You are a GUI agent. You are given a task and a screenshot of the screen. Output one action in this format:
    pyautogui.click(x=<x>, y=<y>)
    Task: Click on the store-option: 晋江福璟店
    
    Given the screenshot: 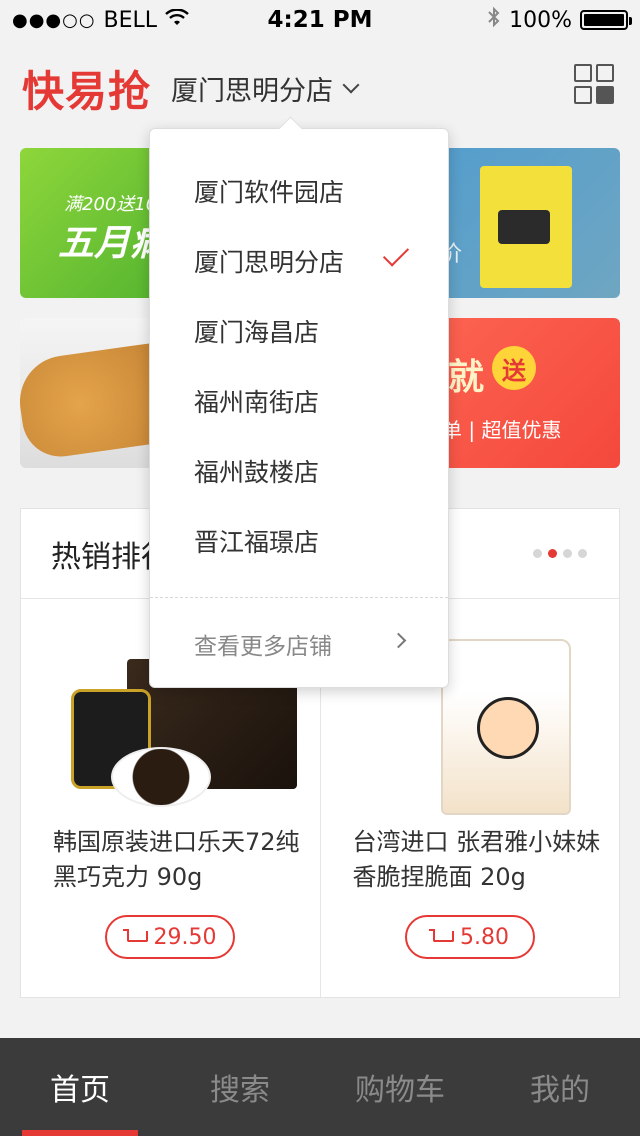 What is the action you would take?
    pyautogui.click(x=256, y=541)
    